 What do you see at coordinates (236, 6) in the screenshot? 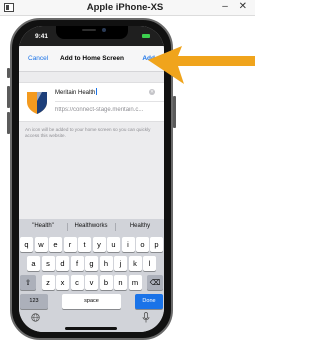
I see `window-controls: – ✕` at bounding box center [236, 6].